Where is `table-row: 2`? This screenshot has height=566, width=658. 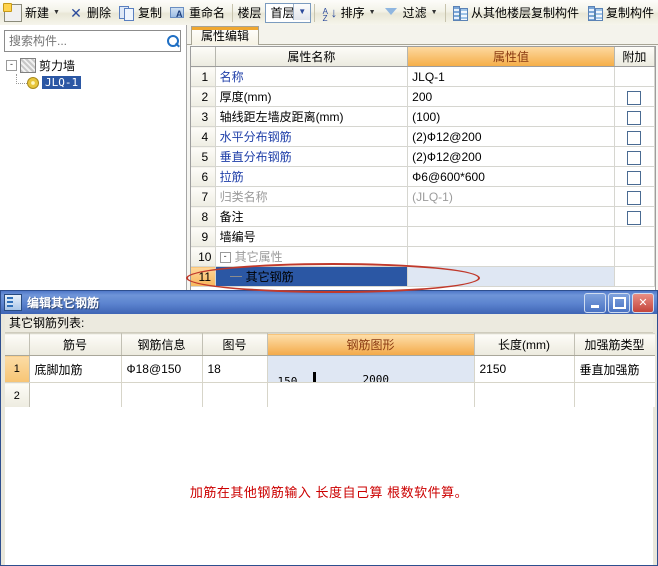 table-row: 2 is located at coordinates (330, 394).